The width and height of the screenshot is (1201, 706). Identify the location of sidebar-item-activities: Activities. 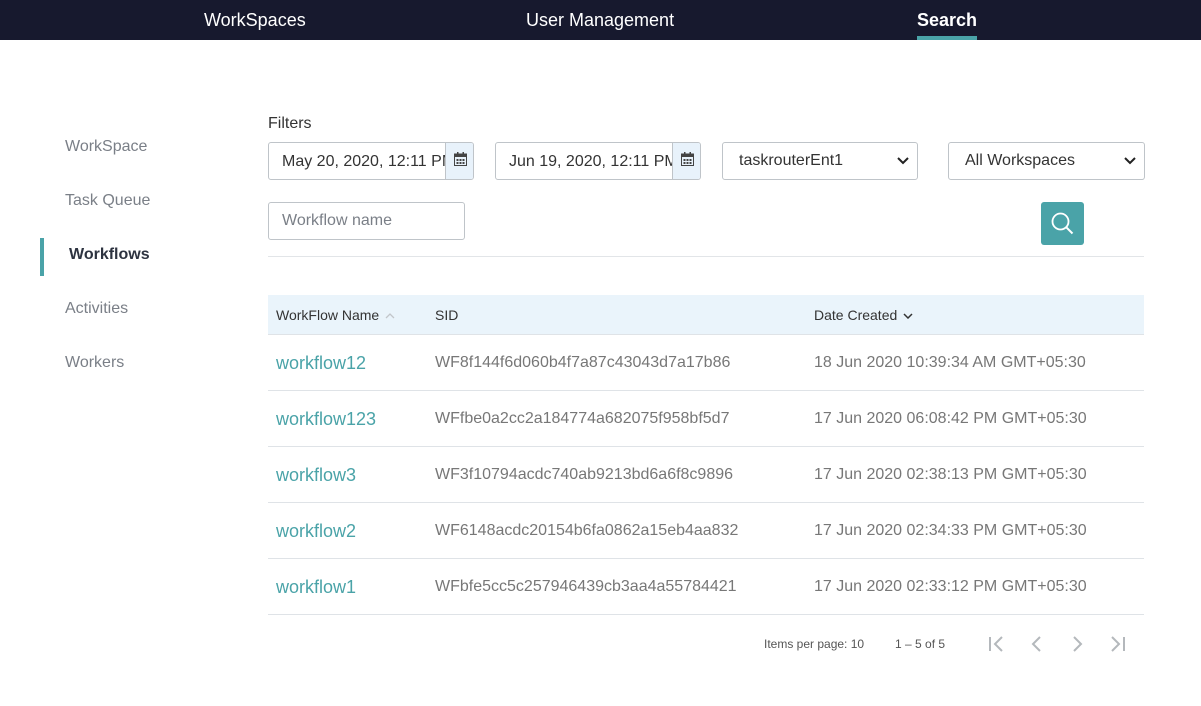
(130, 309).